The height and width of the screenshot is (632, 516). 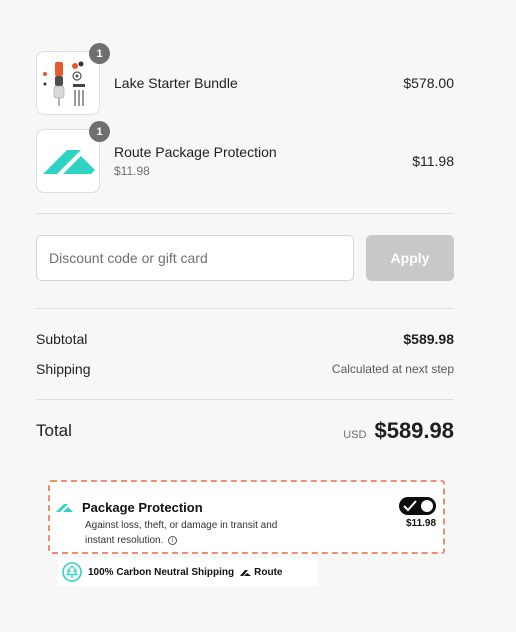 I want to click on line-item-route-package-protection: 1 Route Package Protection $11.98 $11.98, so click(x=245, y=157).